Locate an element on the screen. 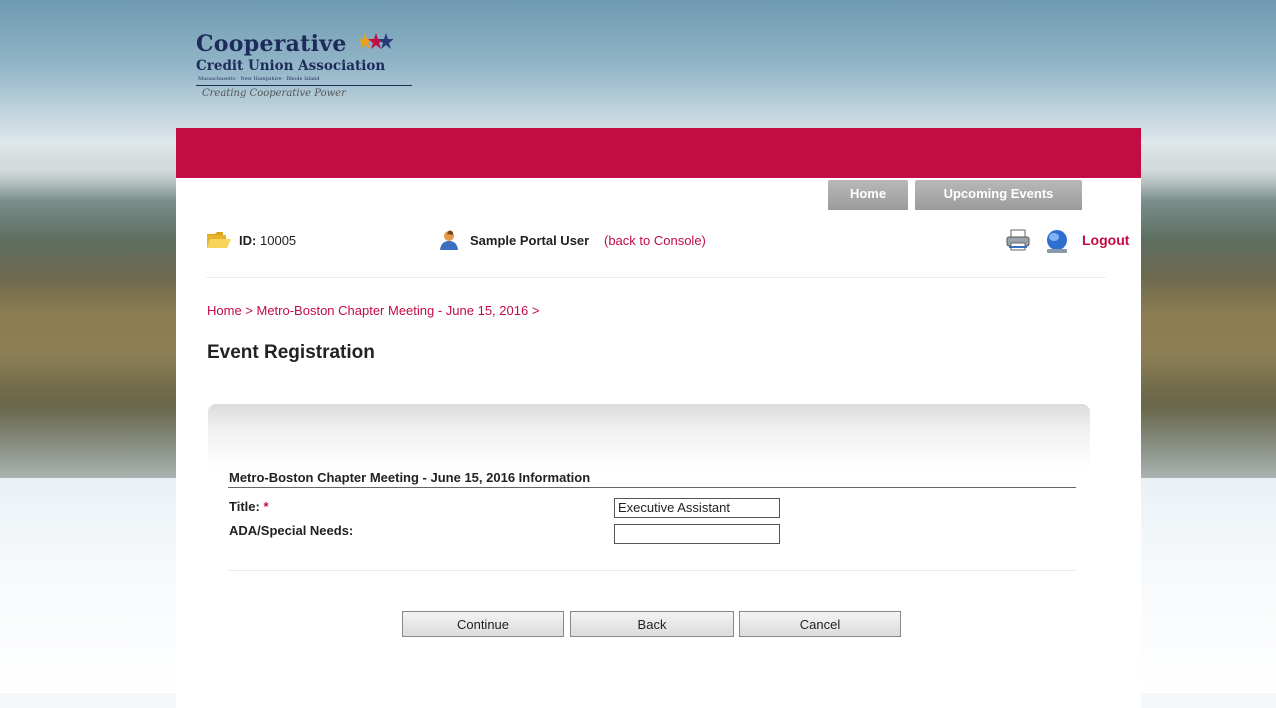 The image size is (1276, 708). printer-icon is located at coordinates (1018, 241).